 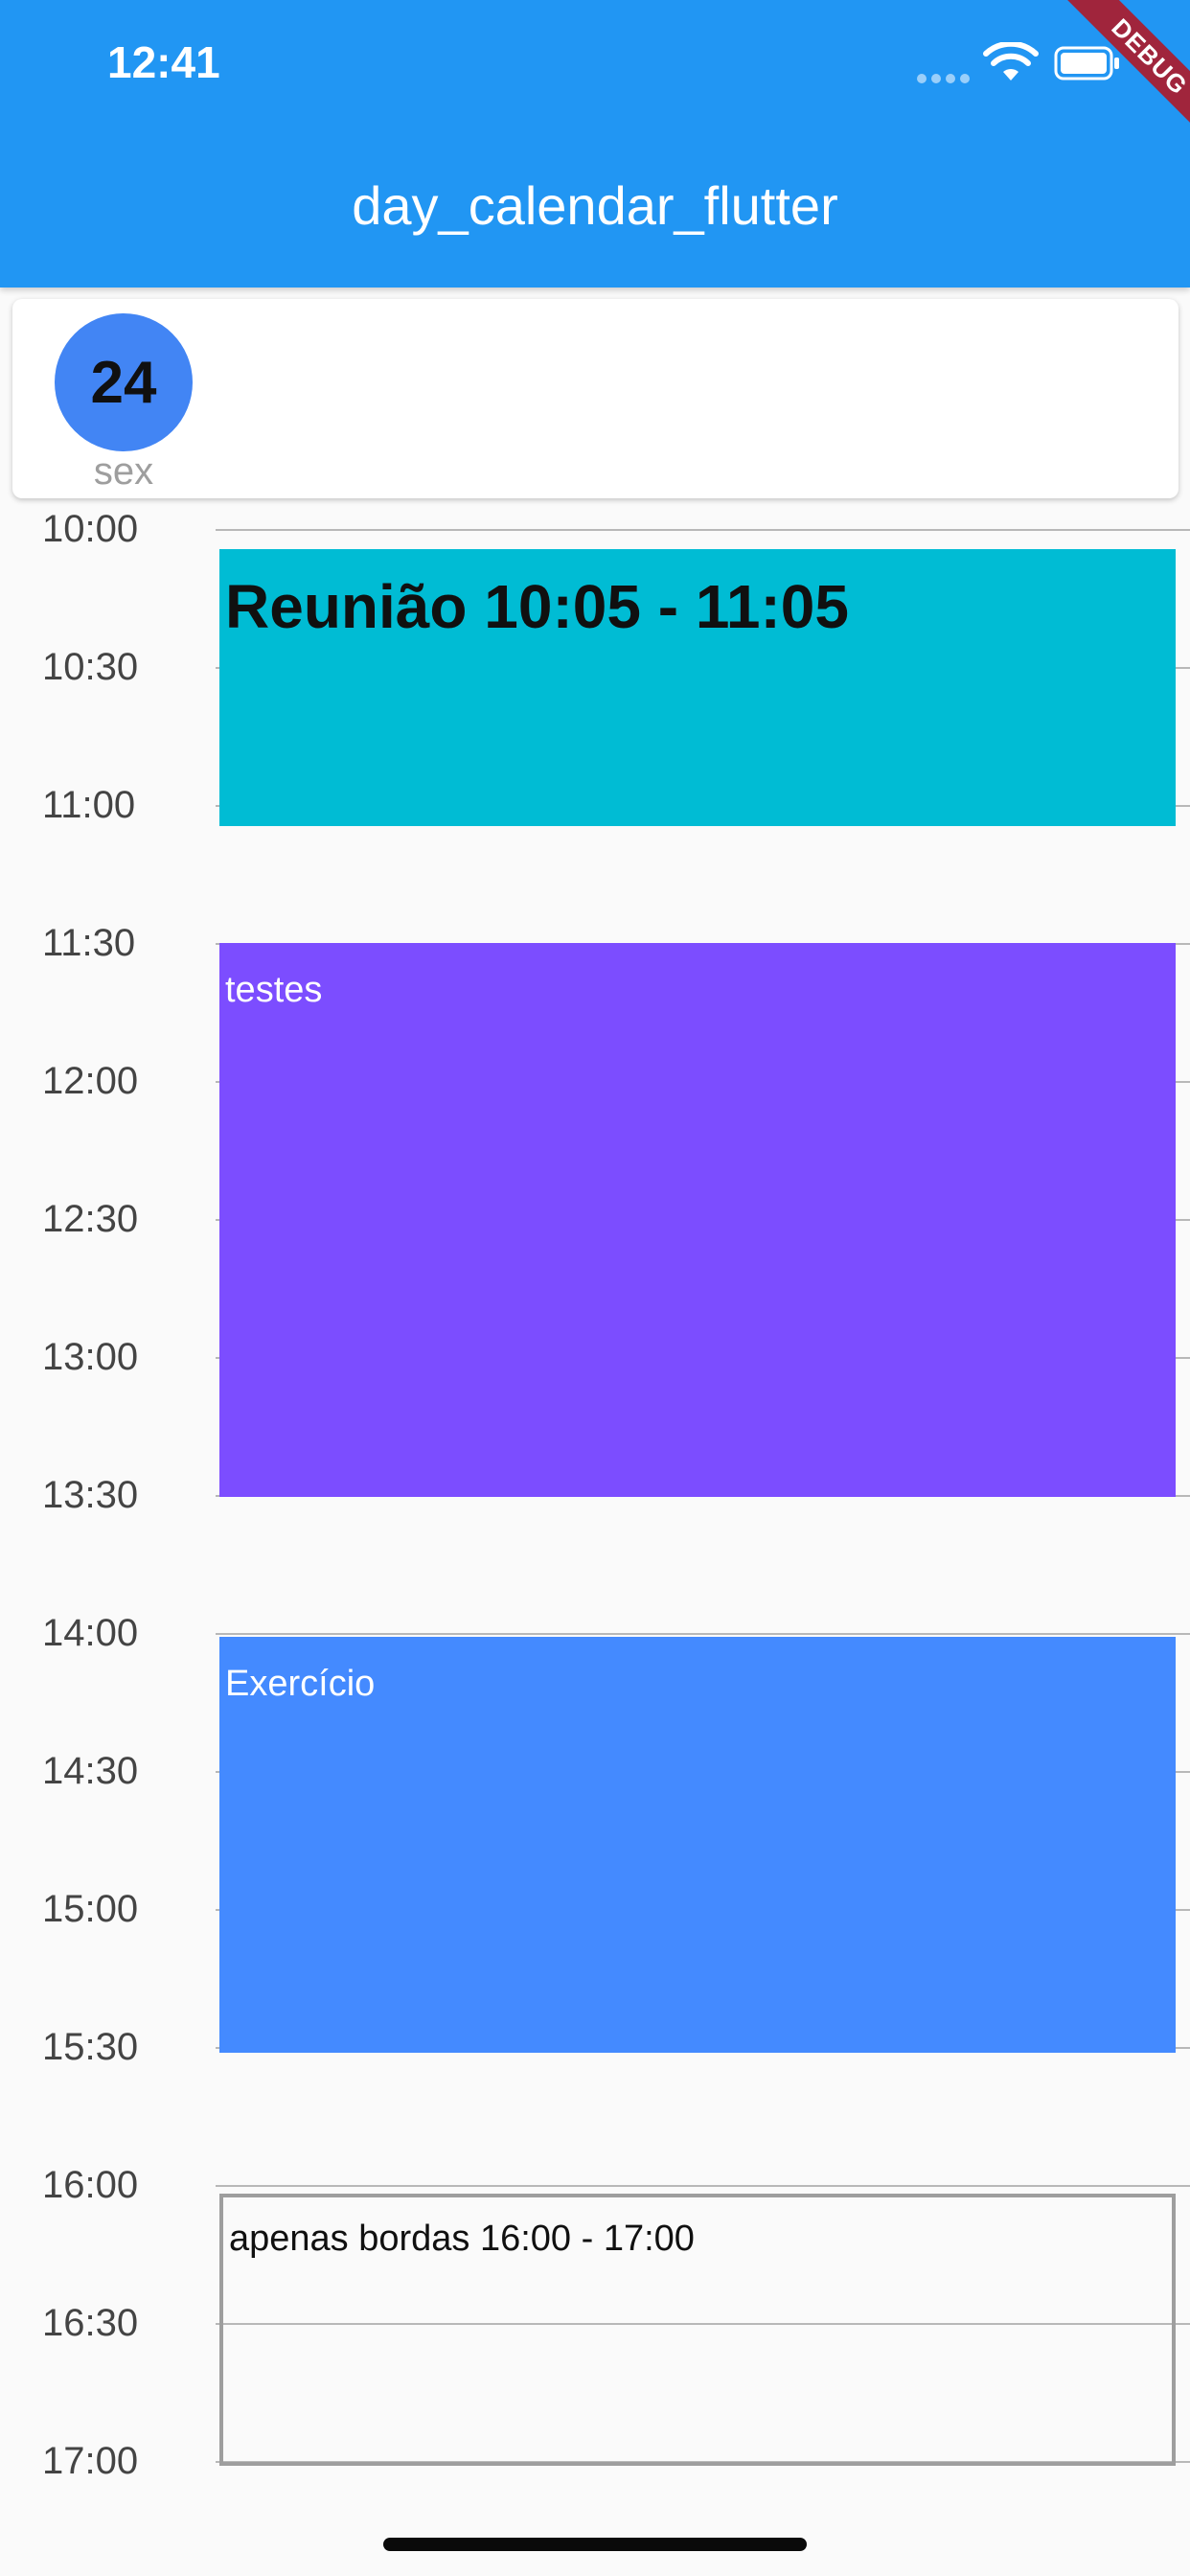 I want to click on event-title: Exercício, so click(x=301, y=1684).